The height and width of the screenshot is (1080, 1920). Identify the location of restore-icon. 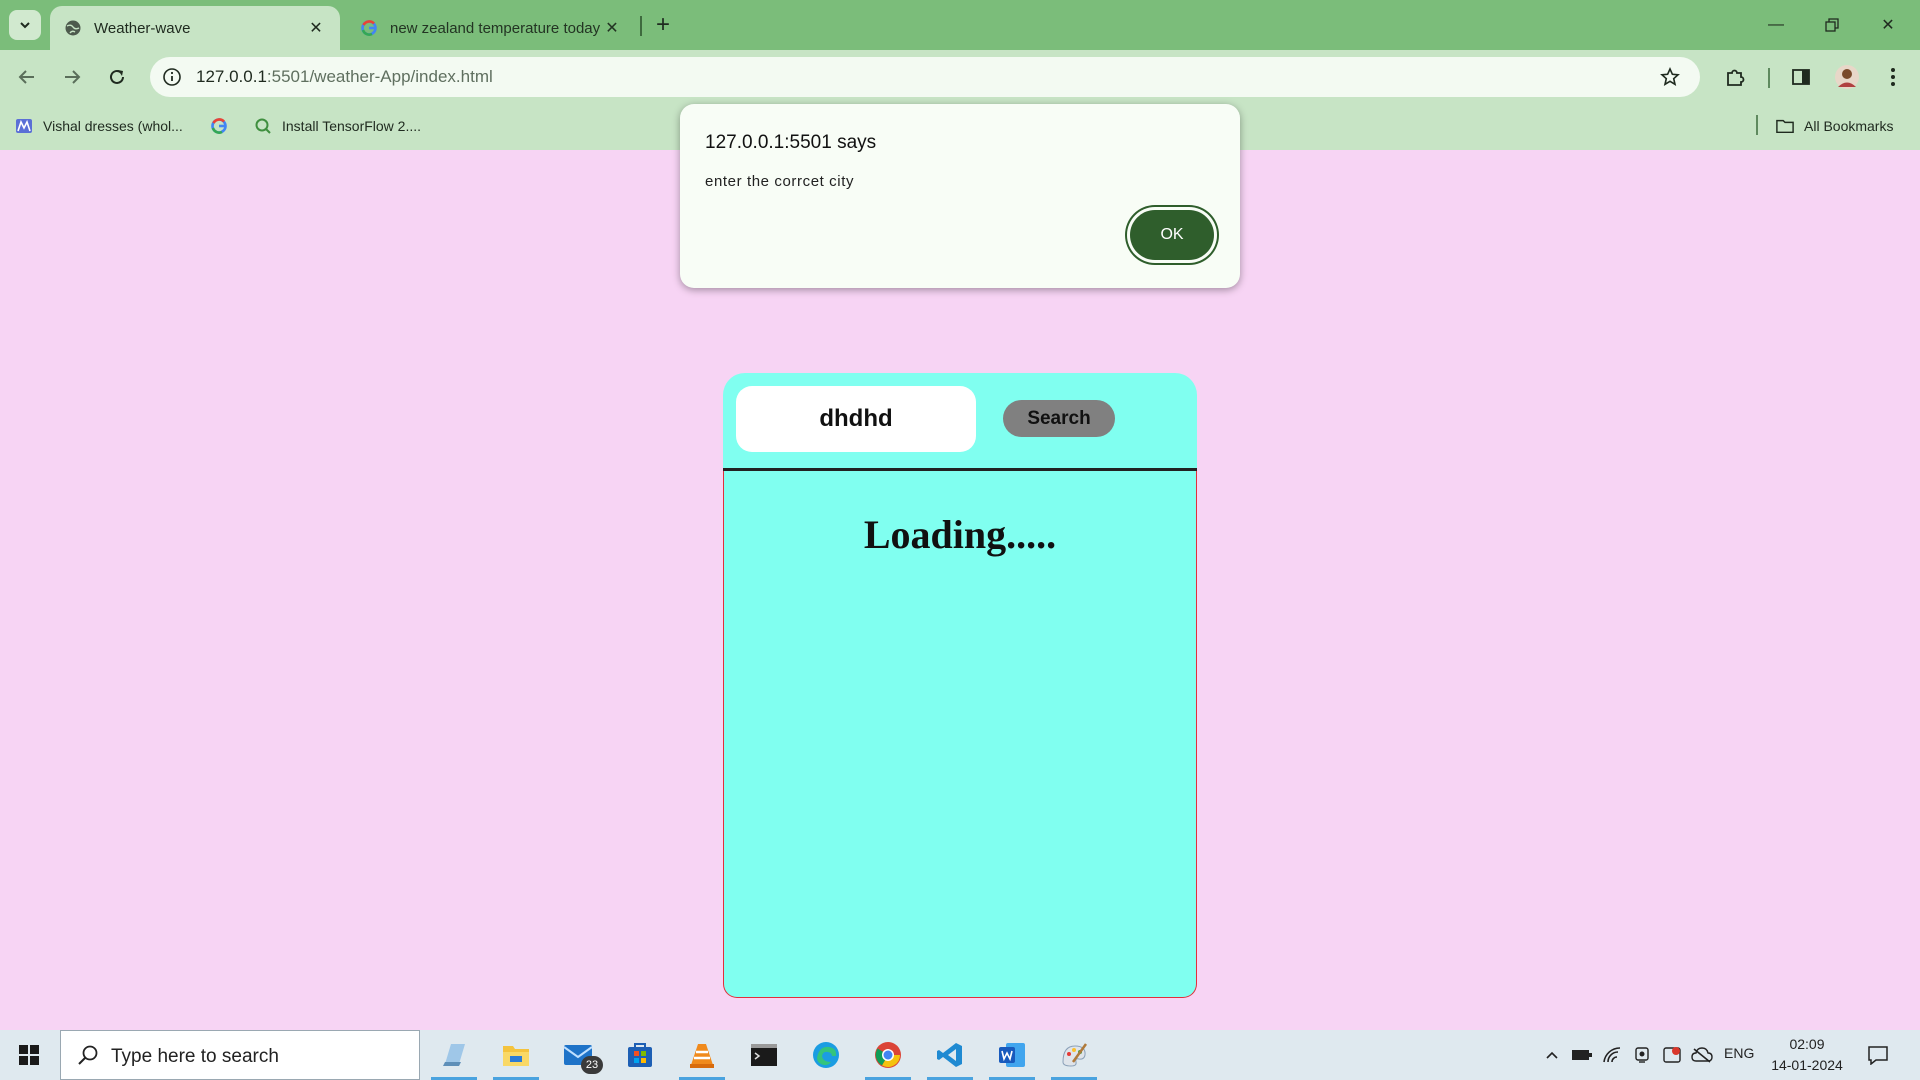
(1832, 25).